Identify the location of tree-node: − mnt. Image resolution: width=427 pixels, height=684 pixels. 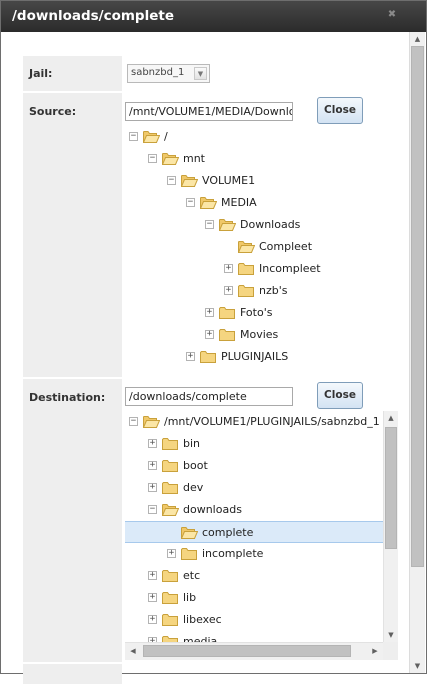
(254, 159).